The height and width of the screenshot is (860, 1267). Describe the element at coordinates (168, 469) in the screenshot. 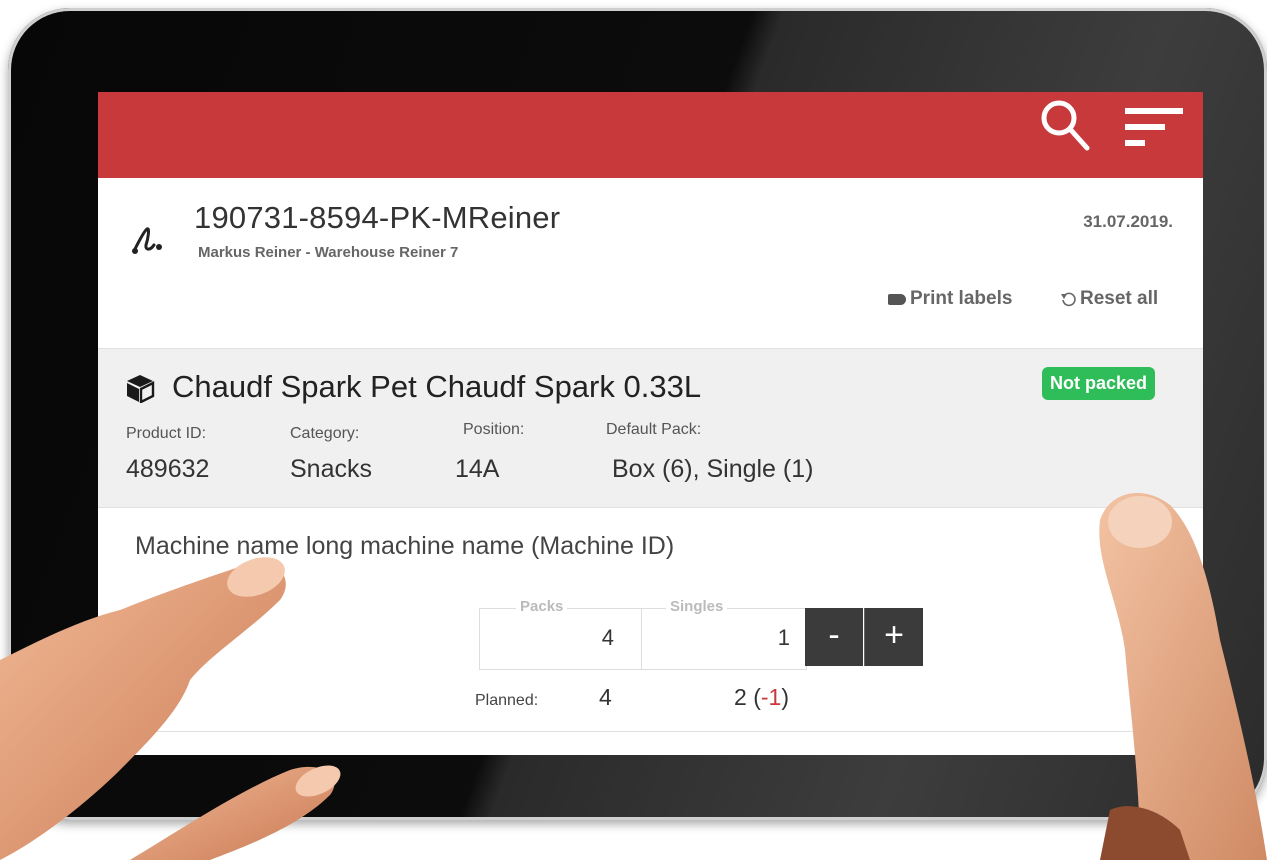

I see `product-id-value: 489632` at that location.